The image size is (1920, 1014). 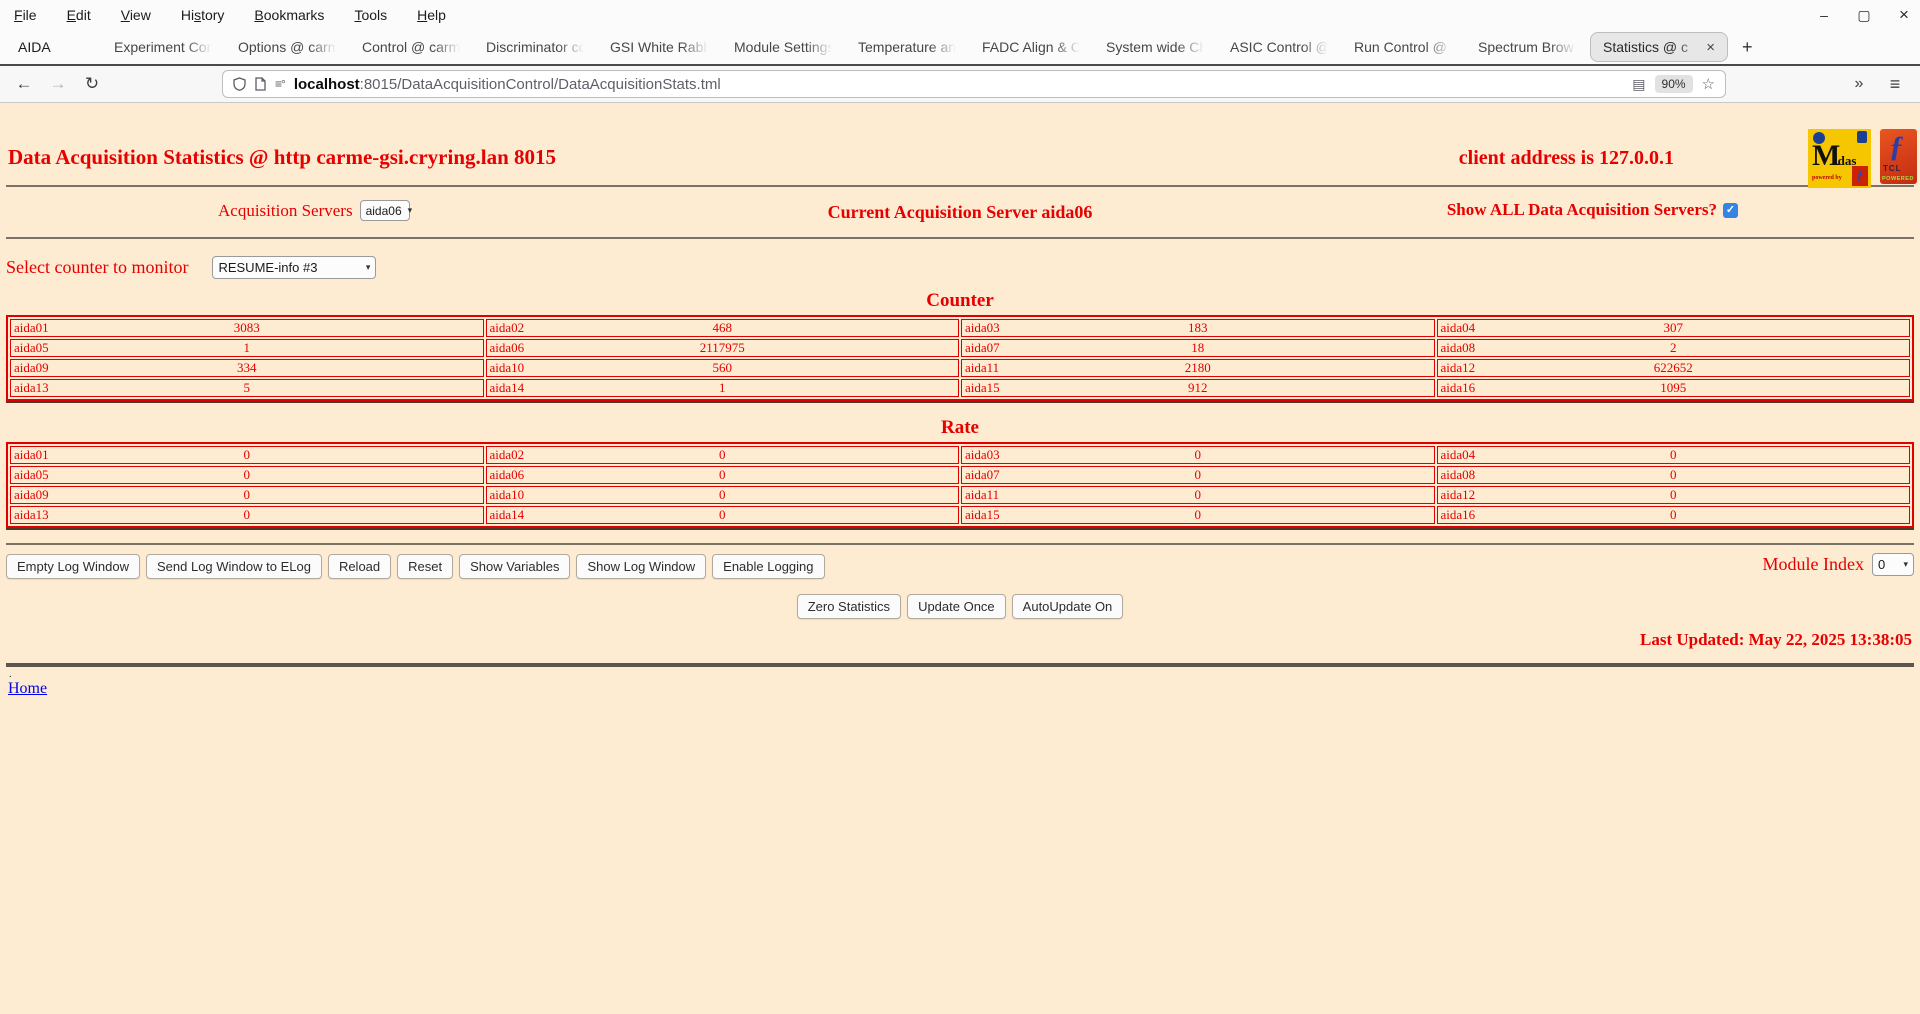 What do you see at coordinates (410, 210) in the screenshot?
I see `chevron-down-icon: ▾` at bounding box center [410, 210].